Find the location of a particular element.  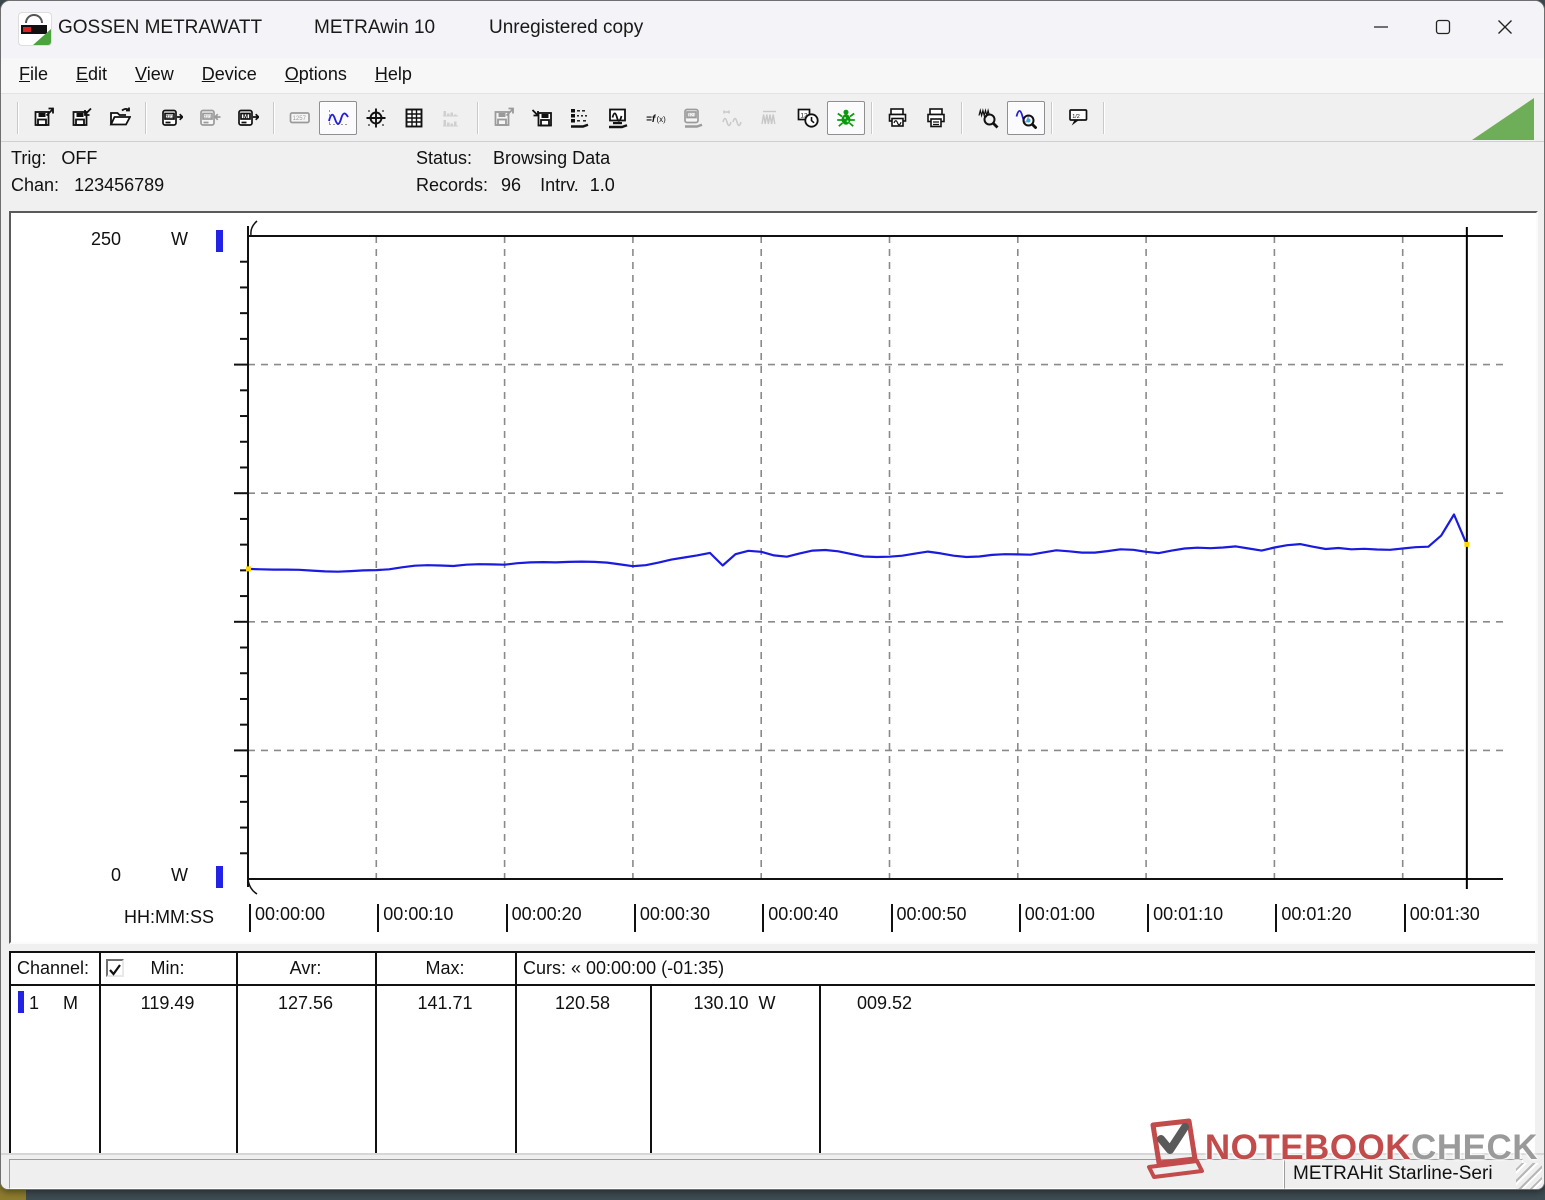

cursor-delta-value: 009.52 is located at coordinates (885, 1003).